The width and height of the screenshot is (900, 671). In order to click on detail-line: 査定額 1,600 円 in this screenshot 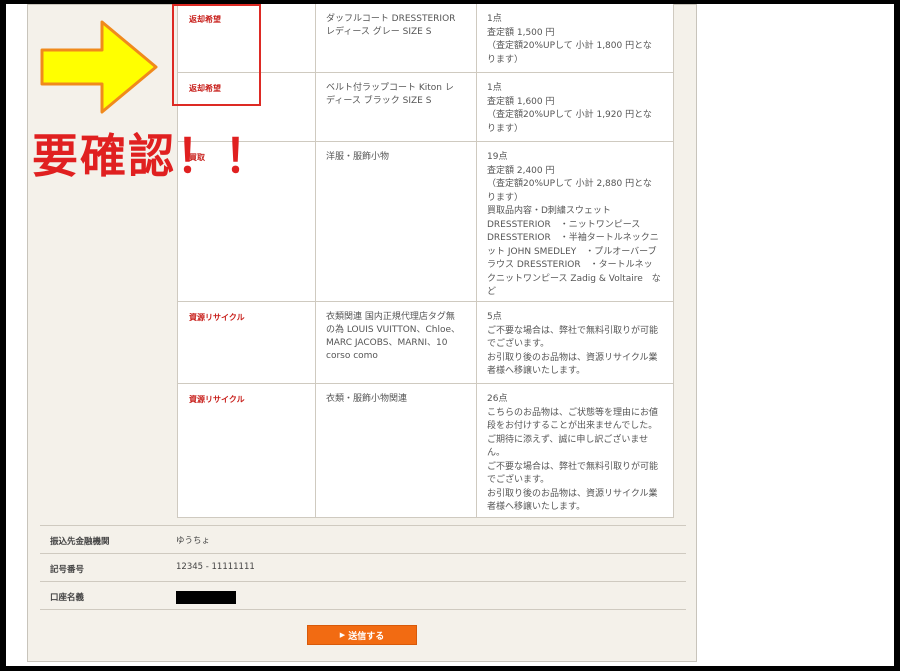, I will do `click(521, 101)`.